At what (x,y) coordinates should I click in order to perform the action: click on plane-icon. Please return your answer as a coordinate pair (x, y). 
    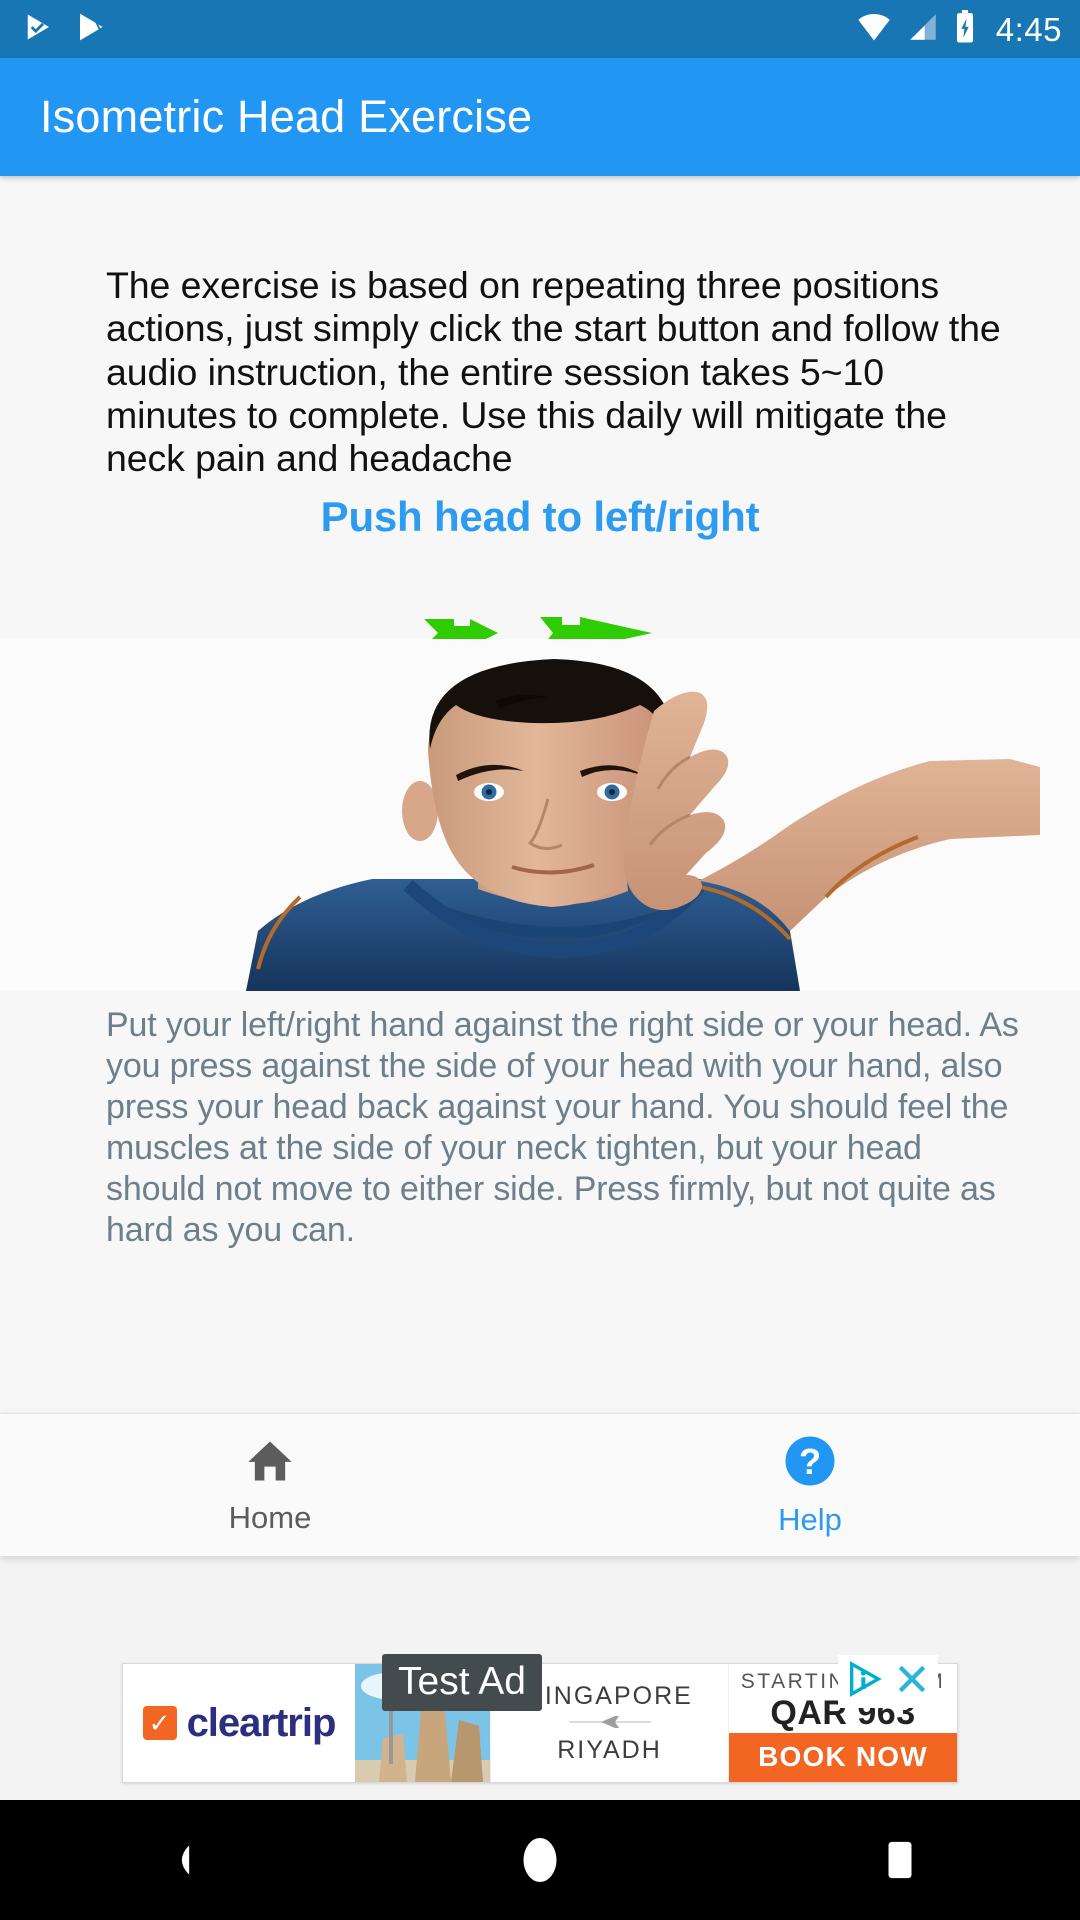
    Looking at the image, I should click on (610, 1723).